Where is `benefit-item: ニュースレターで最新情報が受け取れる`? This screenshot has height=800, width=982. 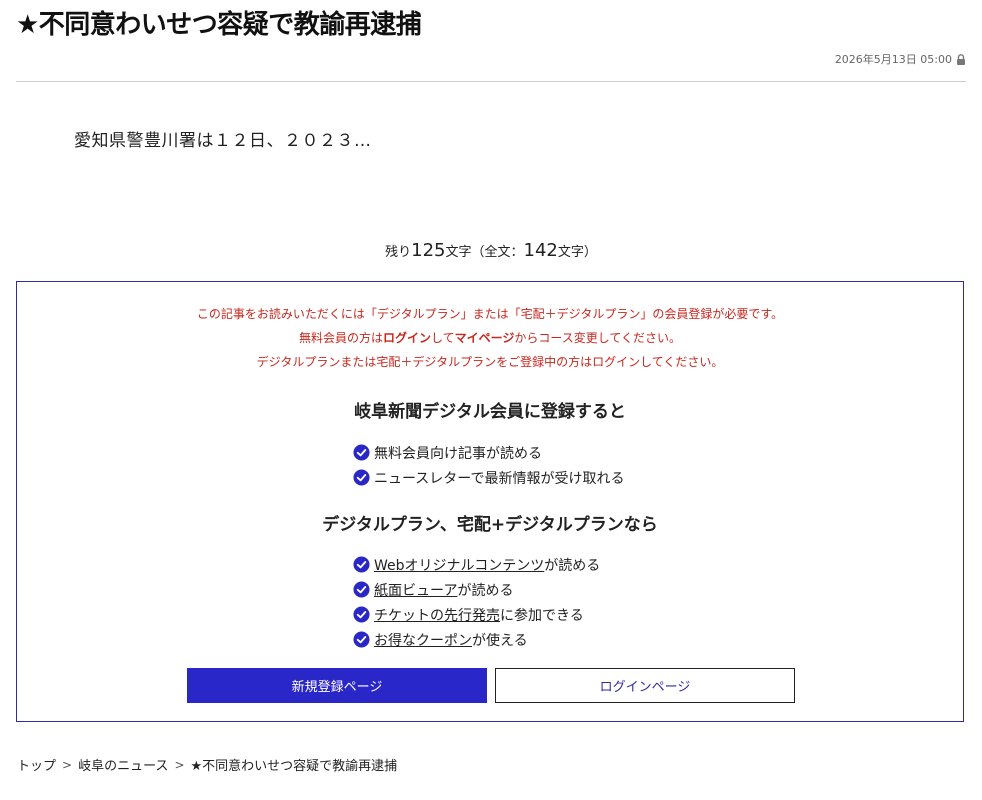
benefit-item: ニュースレターで最新情報が受け取れる is located at coordinates (488, 477).